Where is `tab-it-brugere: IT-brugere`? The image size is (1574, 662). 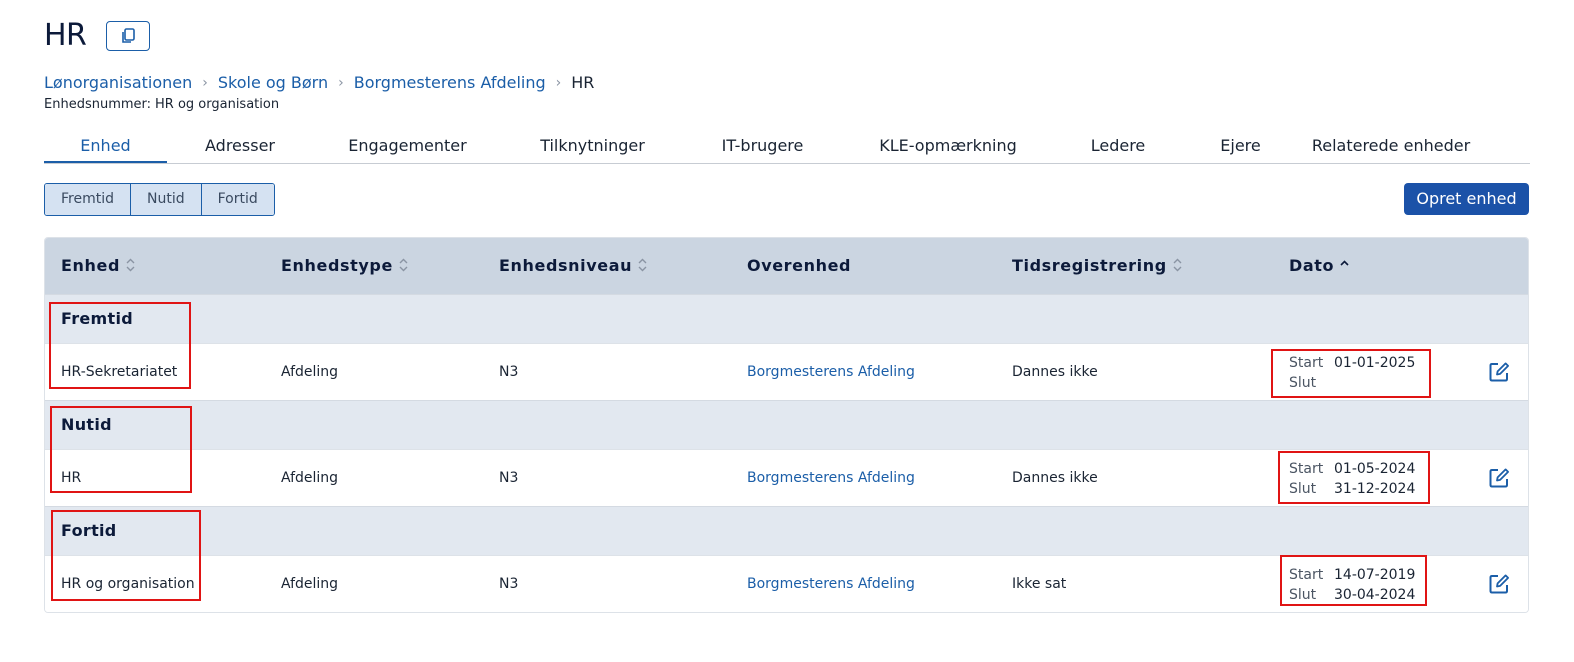 tab-it-brugere: IT-brugere is located at coordinates (762, 147).